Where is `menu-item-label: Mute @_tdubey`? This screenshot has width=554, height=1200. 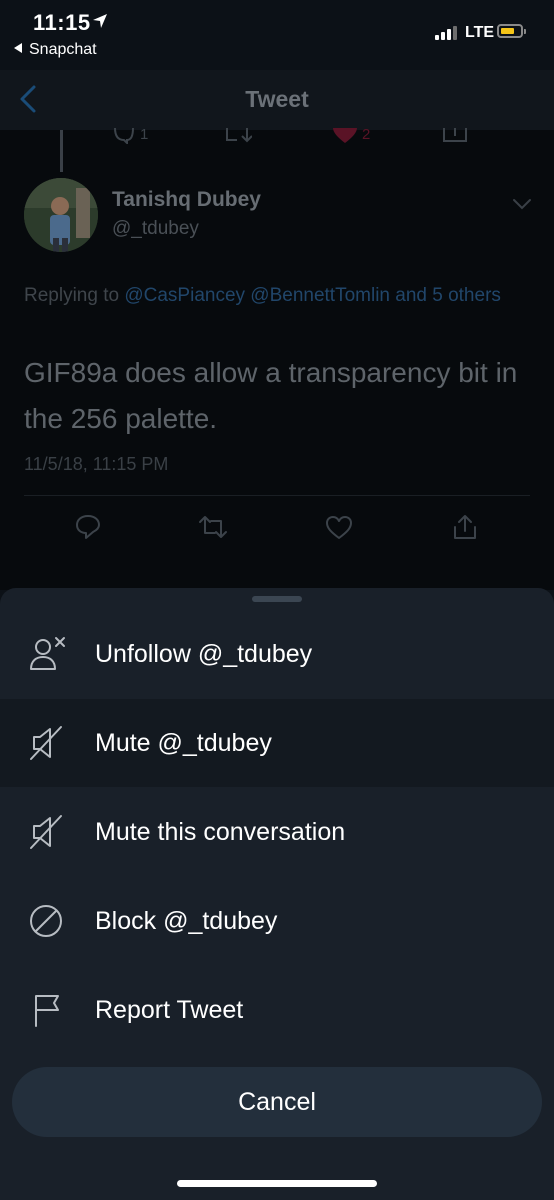
menu-item-label: Mute @_tdubey is located at coordinates (183, 743).